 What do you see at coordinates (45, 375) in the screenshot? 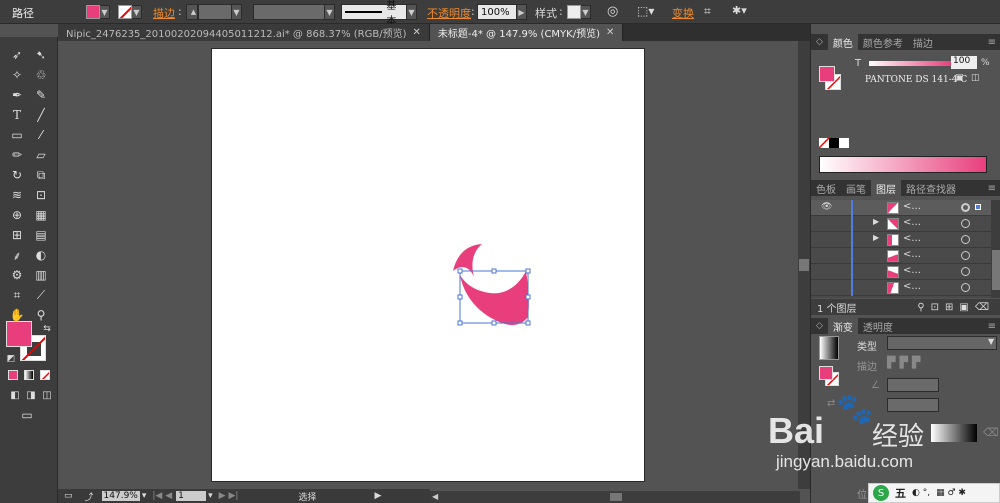
I see `none-mode-icon` at bounding box center [45, 375].